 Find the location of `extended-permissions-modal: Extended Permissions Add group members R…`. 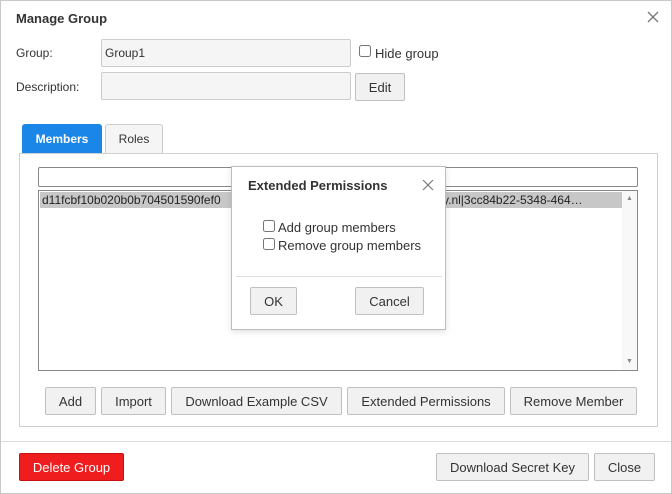

extended-permissions-modal: Extended Permissions Add group members R… is located at coordinates (338, 248).